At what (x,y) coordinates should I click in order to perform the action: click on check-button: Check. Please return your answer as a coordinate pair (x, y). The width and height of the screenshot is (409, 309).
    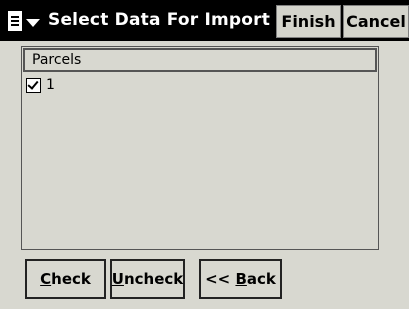
    Looking at the image, I should click on (65, 279).